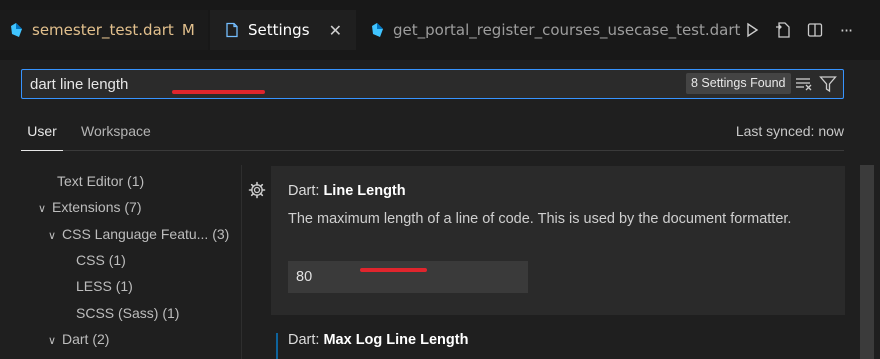  I want to click on toc-item-less: LESS (1), so click(104, 286).